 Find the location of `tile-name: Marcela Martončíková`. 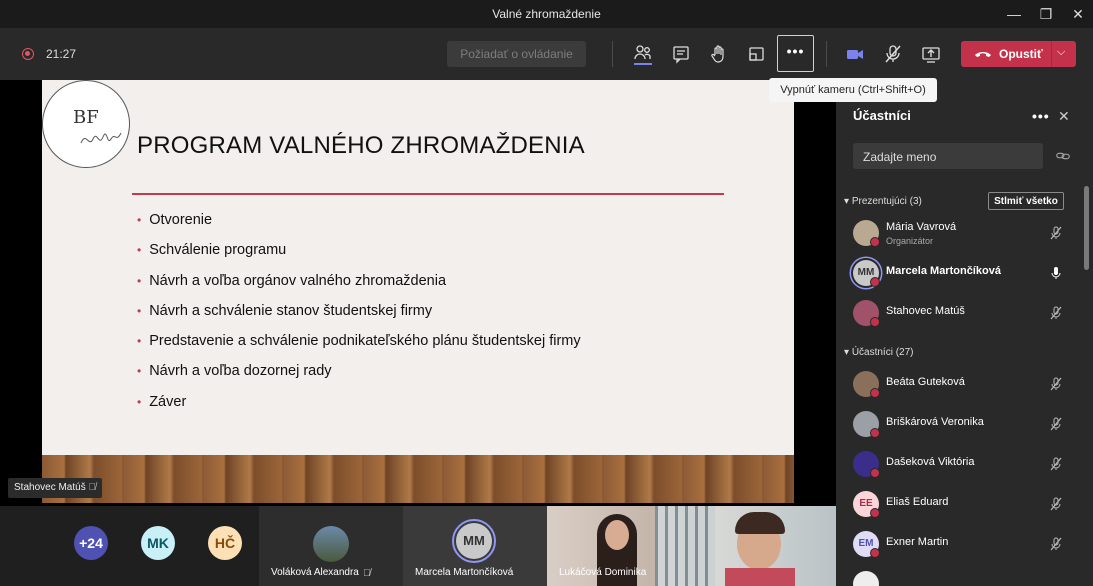

tile-name: Marcela Martončíková is located at coordinates (464, 572).